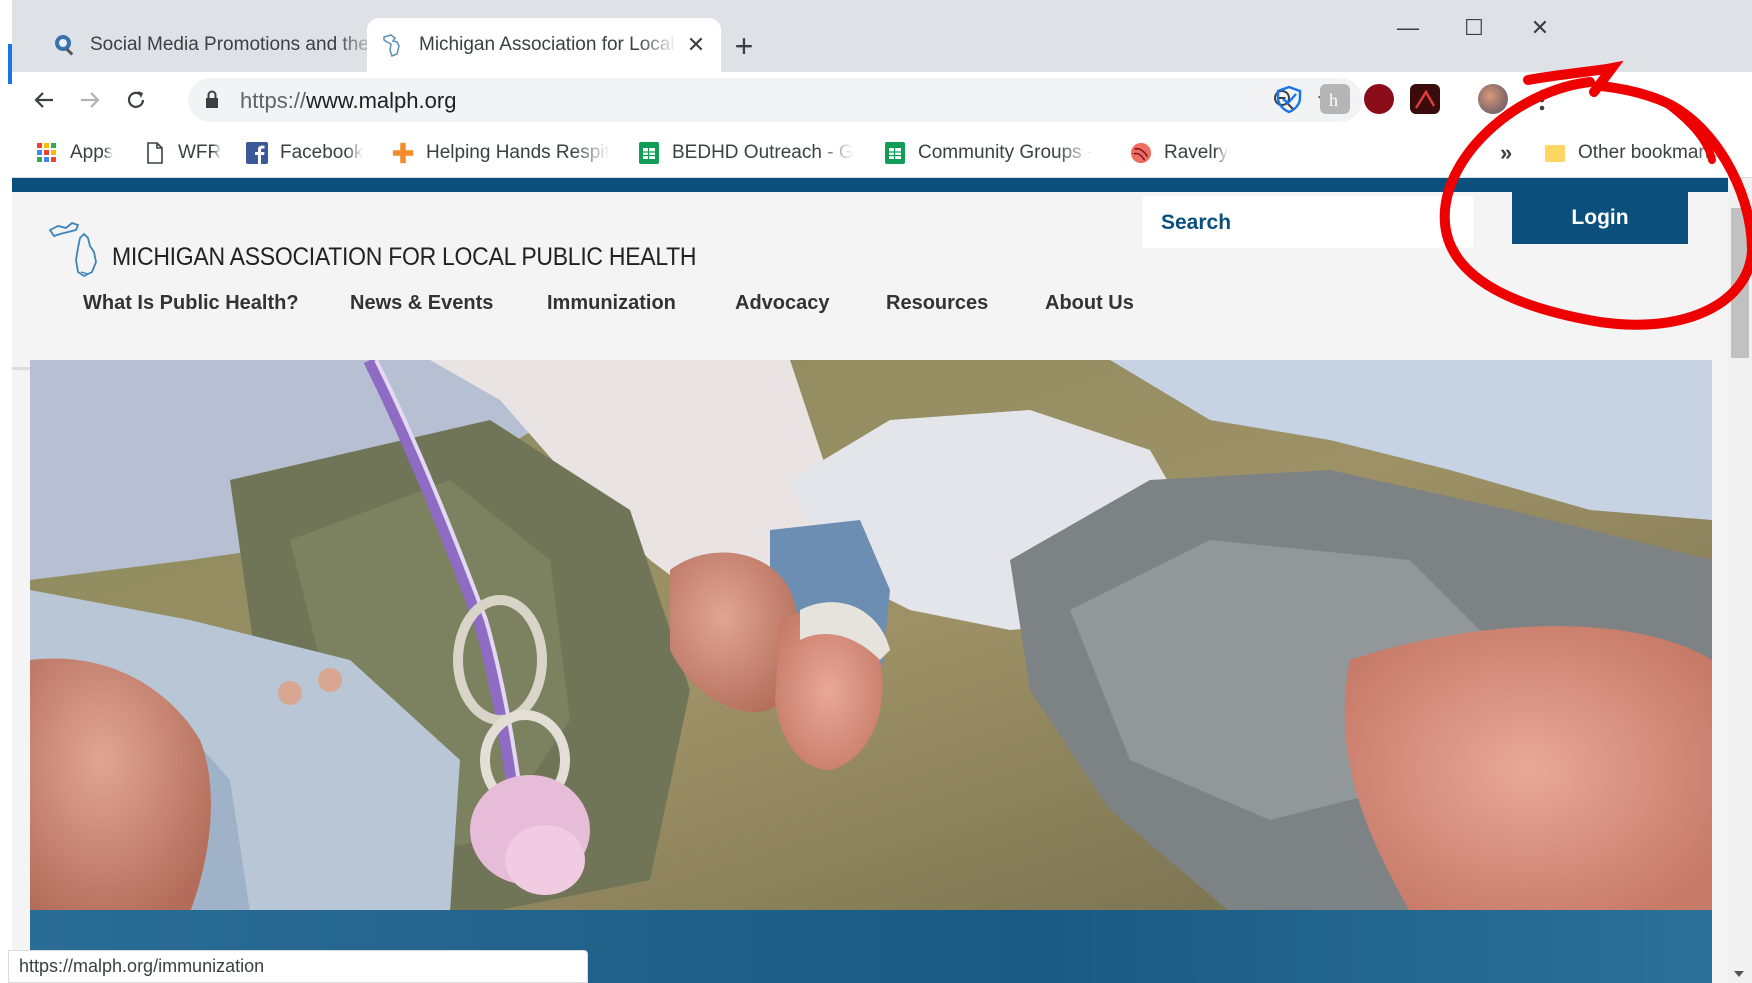 This screenshot has height=983, width=1752. What do you see at coordinates (1506, 153) in the screenshot?
I see `bookmarks-overflow-button: »` at bounding box center [1506, 153].